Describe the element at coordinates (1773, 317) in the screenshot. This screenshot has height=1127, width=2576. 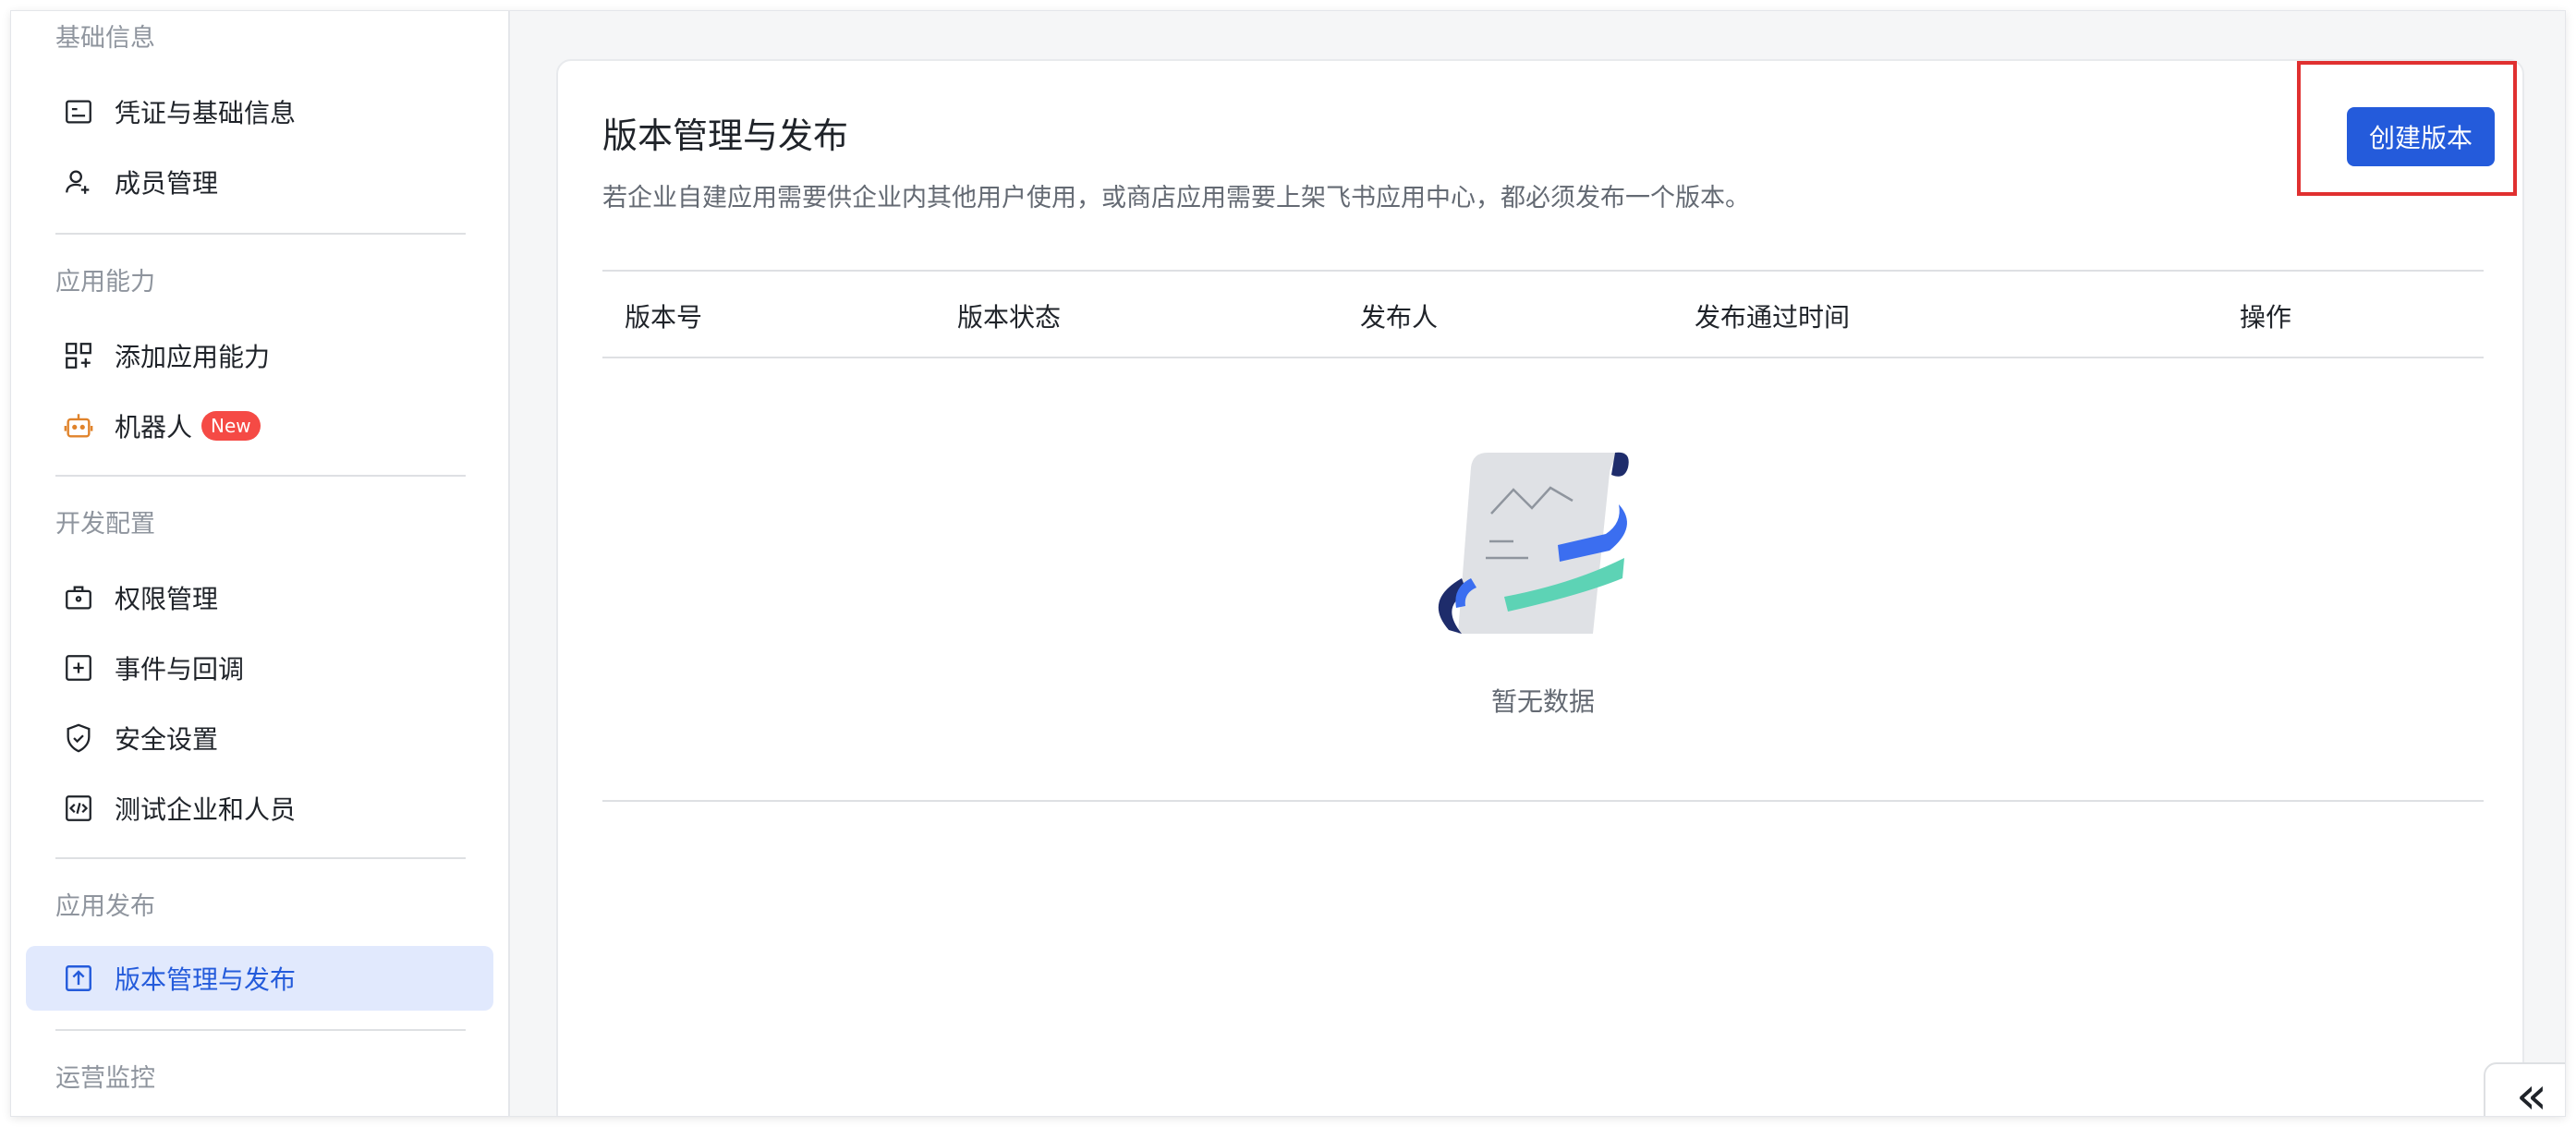
I see `column-header-approved-time: 发布通过时间` at that location.